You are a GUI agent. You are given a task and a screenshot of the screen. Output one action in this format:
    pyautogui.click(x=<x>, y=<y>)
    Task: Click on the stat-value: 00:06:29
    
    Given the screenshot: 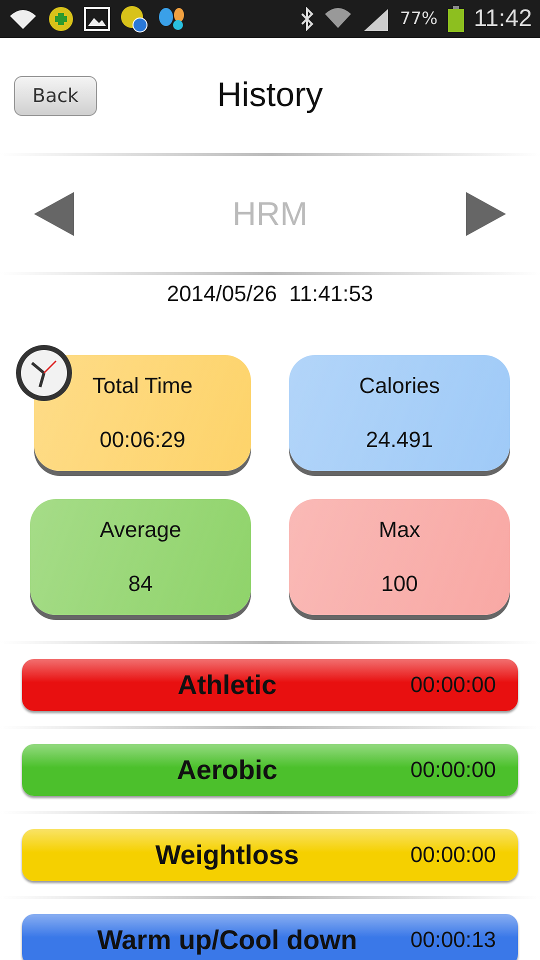 What is the action you would take?
    pyautogui.click(x=143, y=440)
    